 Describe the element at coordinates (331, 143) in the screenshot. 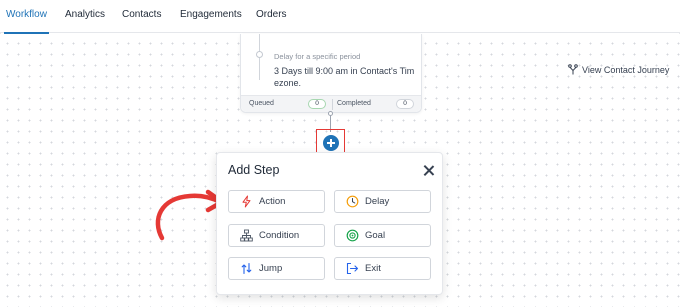

I see `add-step-plus-button` at that location.